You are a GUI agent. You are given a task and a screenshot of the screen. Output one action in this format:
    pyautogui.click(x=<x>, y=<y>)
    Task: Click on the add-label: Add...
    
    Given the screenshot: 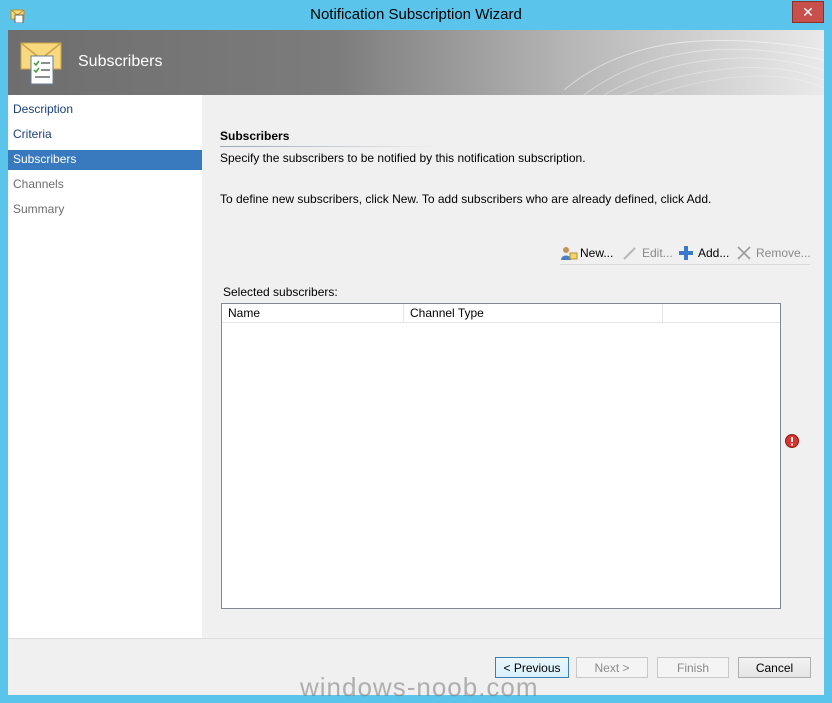 What is the action you would take?
    pyautogui.click(x=714, y=253)
    